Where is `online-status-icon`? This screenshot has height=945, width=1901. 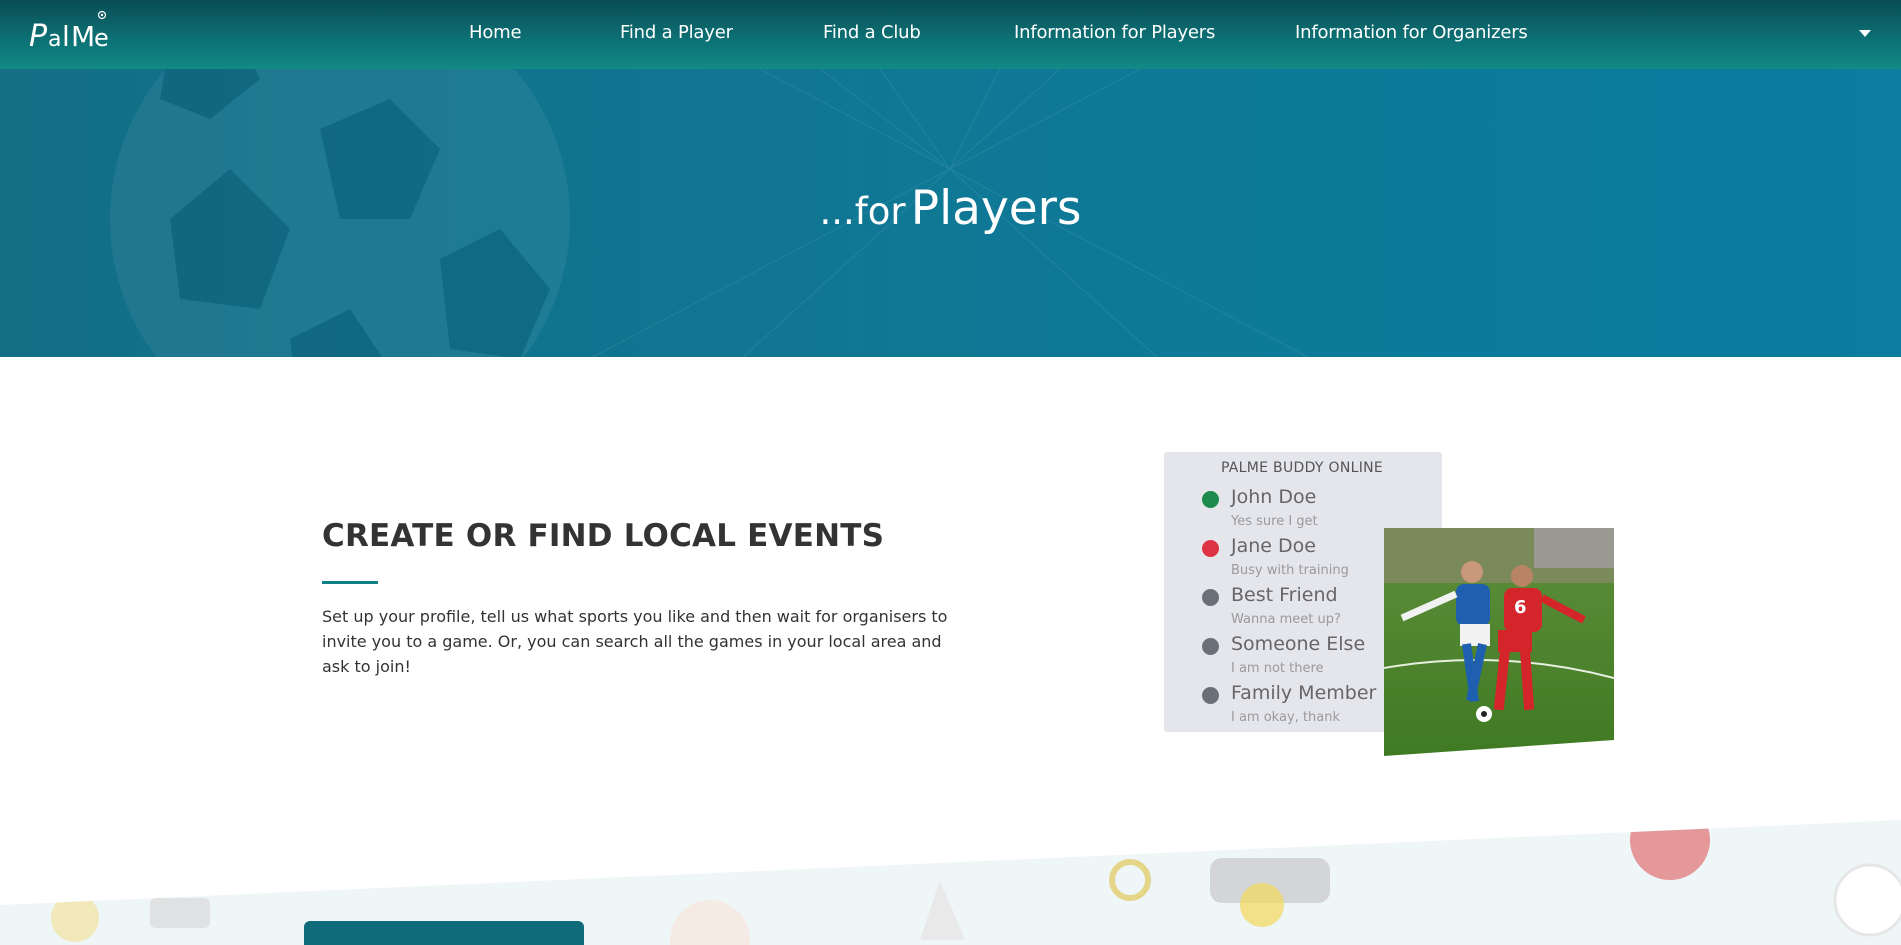 online-status-icon is located at coordinates (1210, 499).